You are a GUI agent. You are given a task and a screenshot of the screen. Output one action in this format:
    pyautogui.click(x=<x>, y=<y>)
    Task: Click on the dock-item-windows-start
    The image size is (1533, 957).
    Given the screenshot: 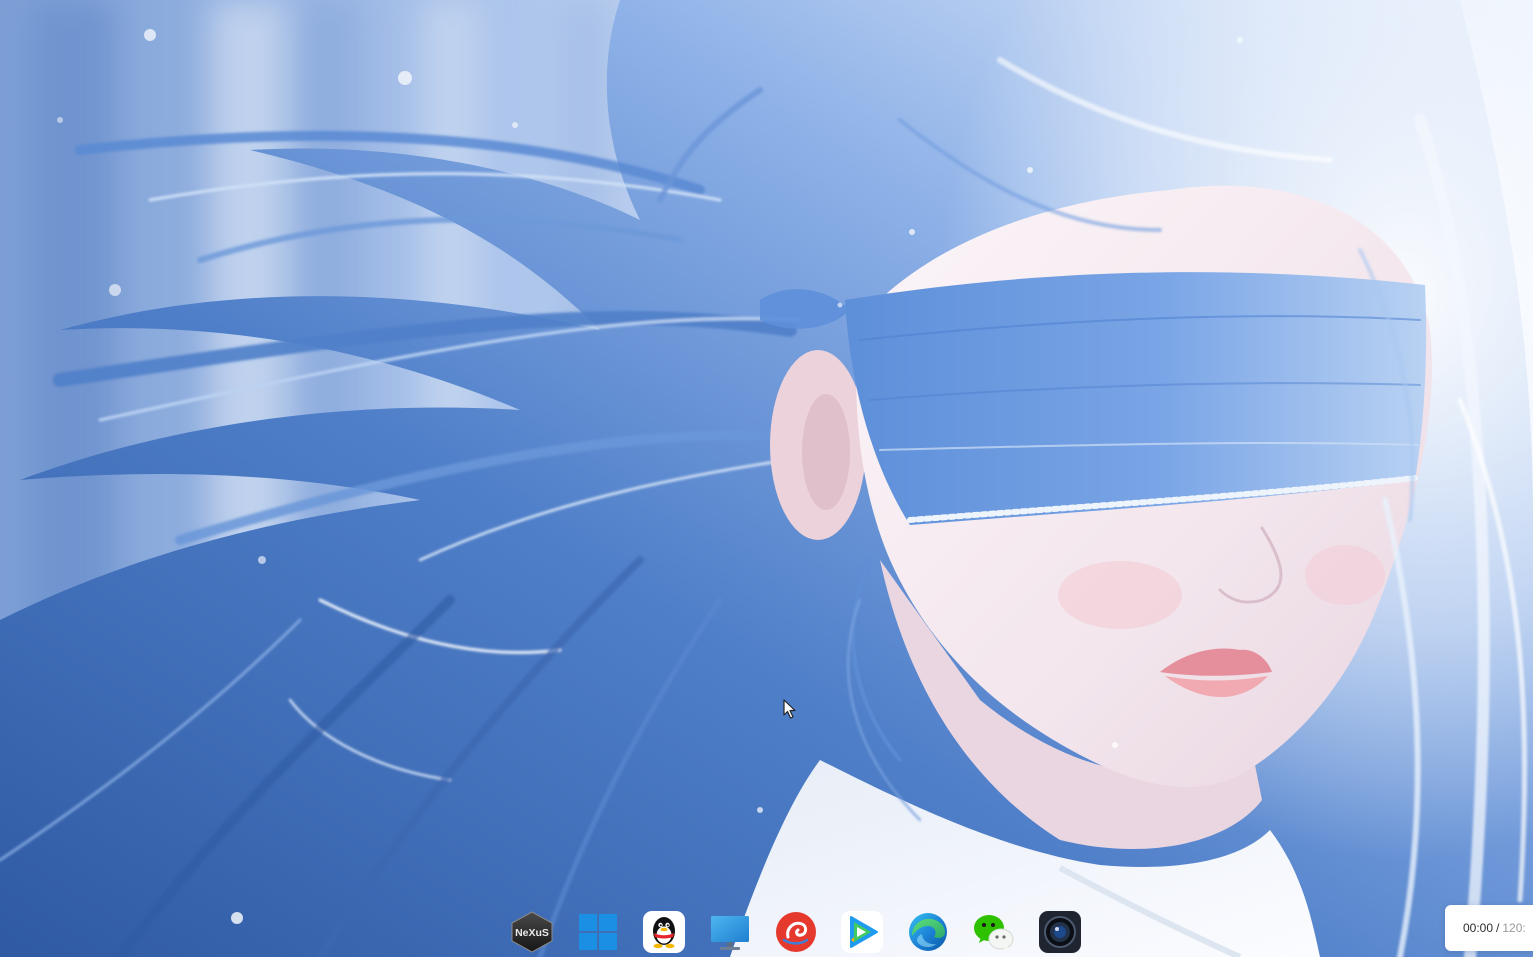 What is the action you would take?
    pyautogui.click(x=598, y=932)
    